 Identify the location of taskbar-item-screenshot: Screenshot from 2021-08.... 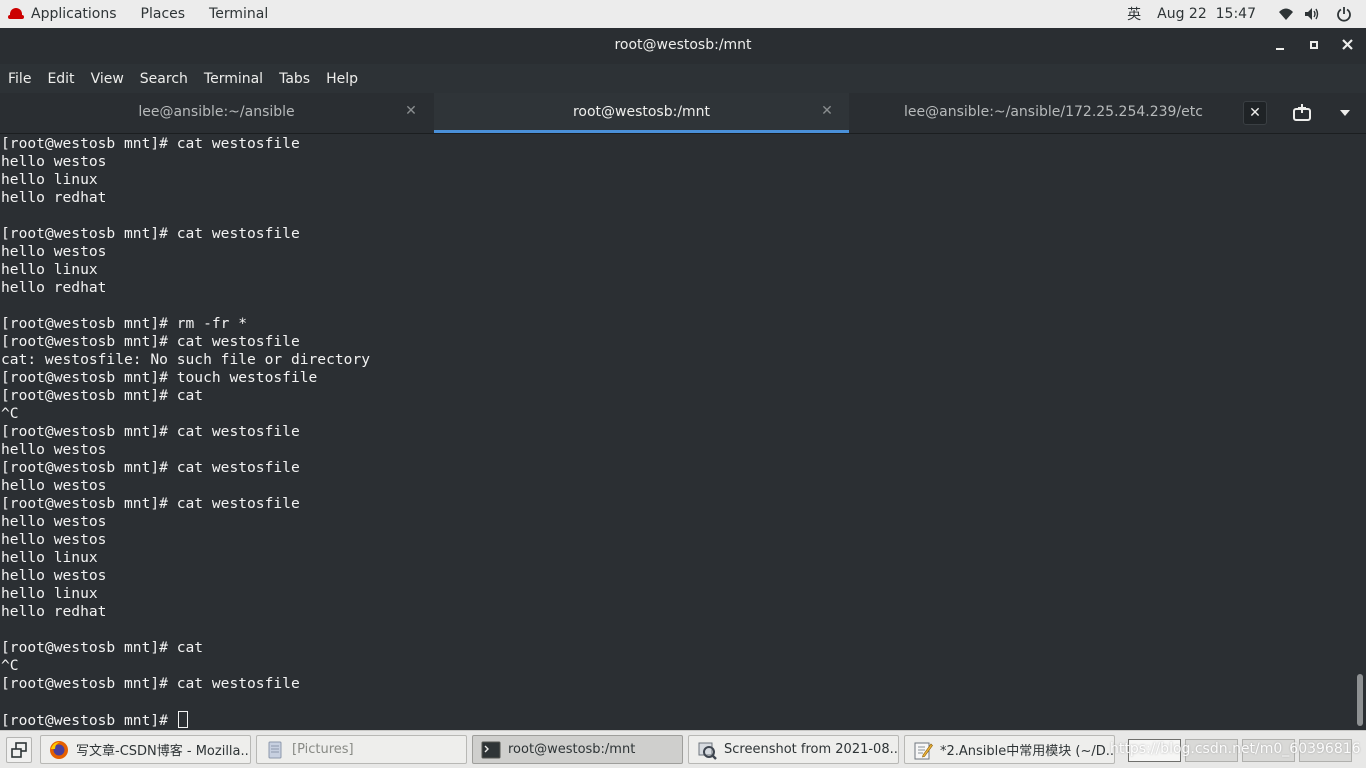
(793, 749).